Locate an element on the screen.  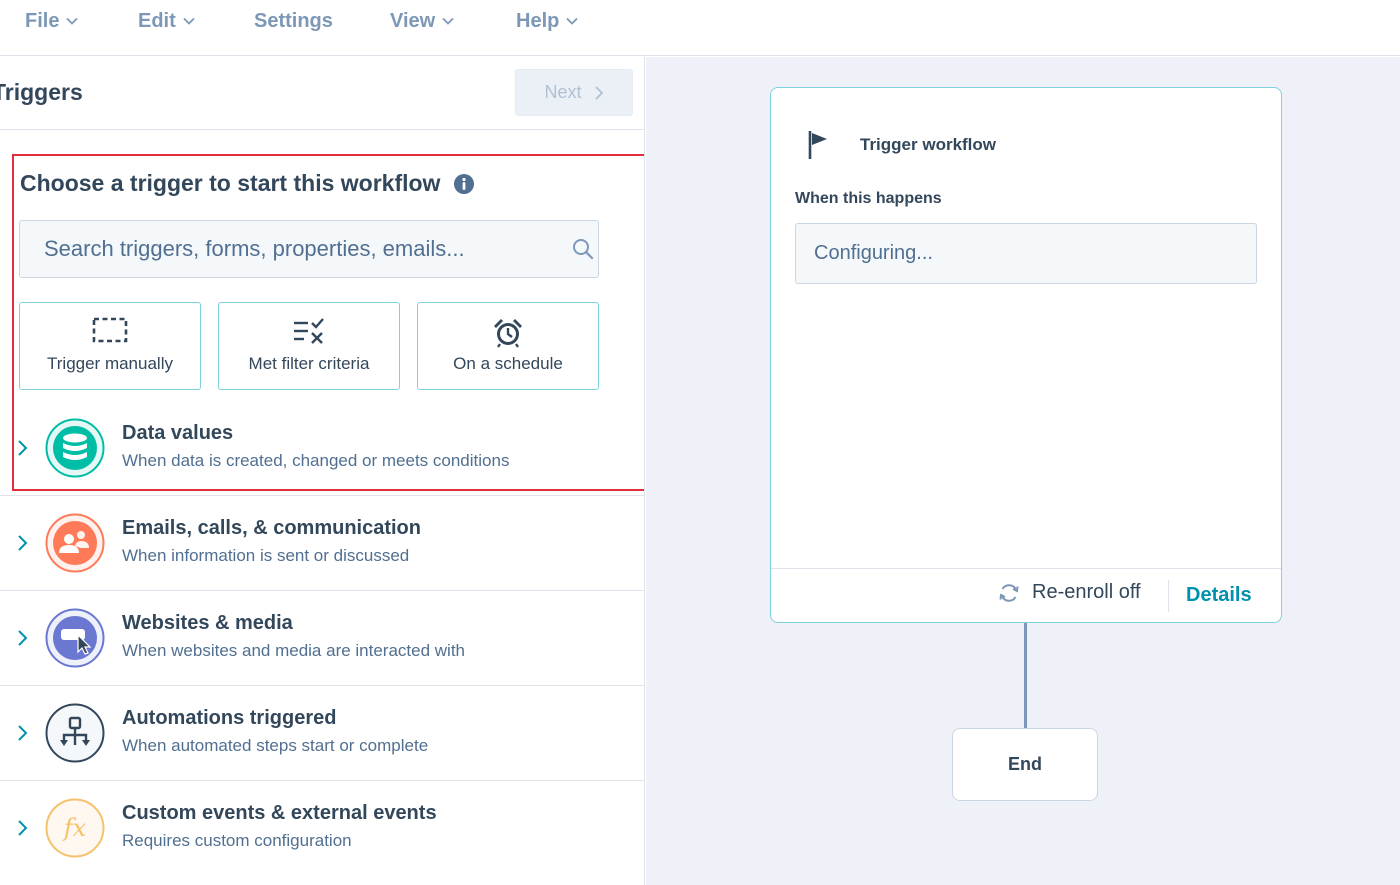
menu-file: File is located at coordinates (52, 21).